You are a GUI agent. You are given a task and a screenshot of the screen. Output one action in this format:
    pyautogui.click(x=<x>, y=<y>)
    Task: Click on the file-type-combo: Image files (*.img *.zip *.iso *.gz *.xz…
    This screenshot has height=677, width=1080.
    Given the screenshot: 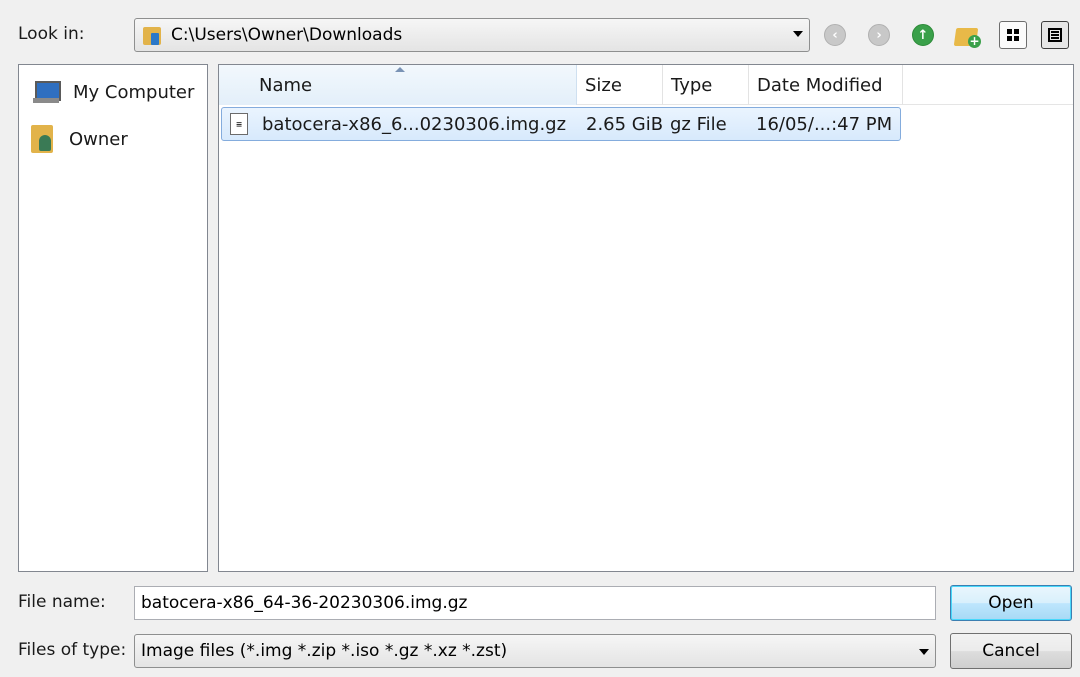 What is the action you would take?
    pyautogui.click(x=535, y=651)
    